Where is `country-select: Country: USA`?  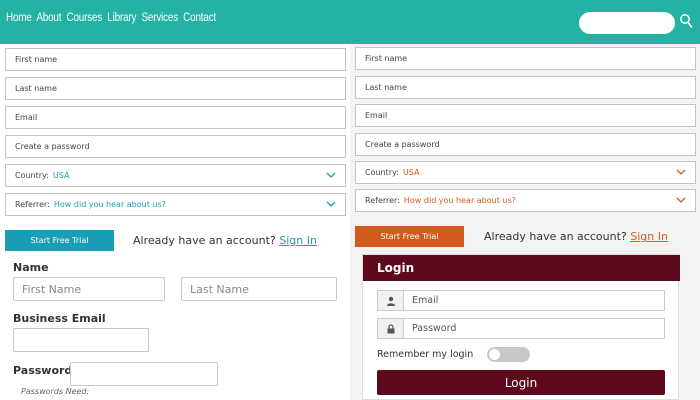
country-select: Country: USA is located at coordinates (175, 175).